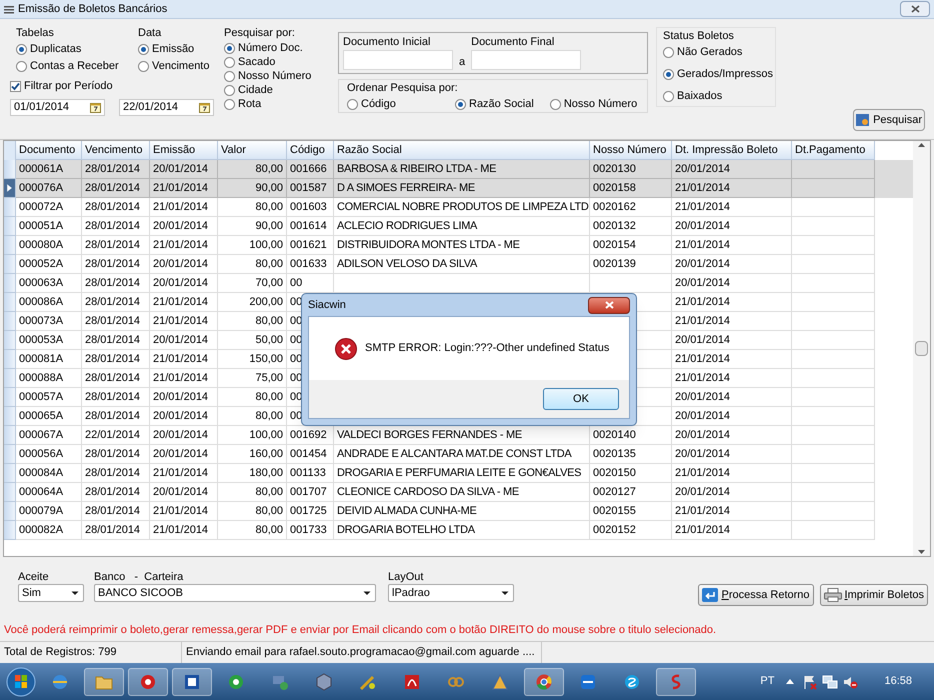 This screenshot has width=934, height=700. Describe the element at coordinates (767, 681) in the screenshot. I see `language-indicator: PT` at that location.